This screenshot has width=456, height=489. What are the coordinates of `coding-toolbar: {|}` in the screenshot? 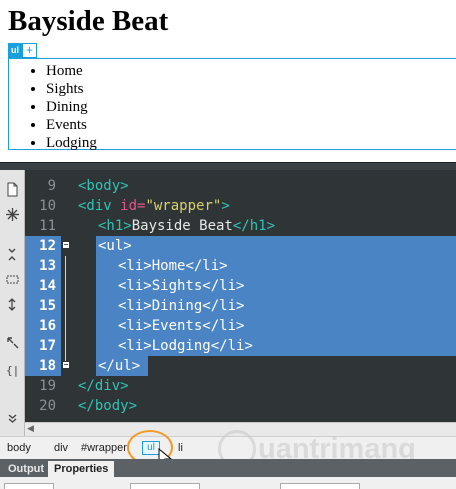 It's located at (13, 303).